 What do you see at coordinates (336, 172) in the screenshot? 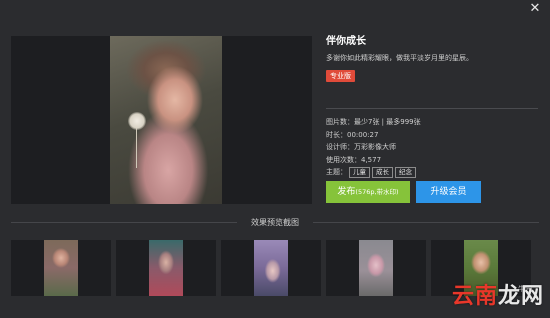
I see `topic-label: 主题：` at bounding box center [336, 172].